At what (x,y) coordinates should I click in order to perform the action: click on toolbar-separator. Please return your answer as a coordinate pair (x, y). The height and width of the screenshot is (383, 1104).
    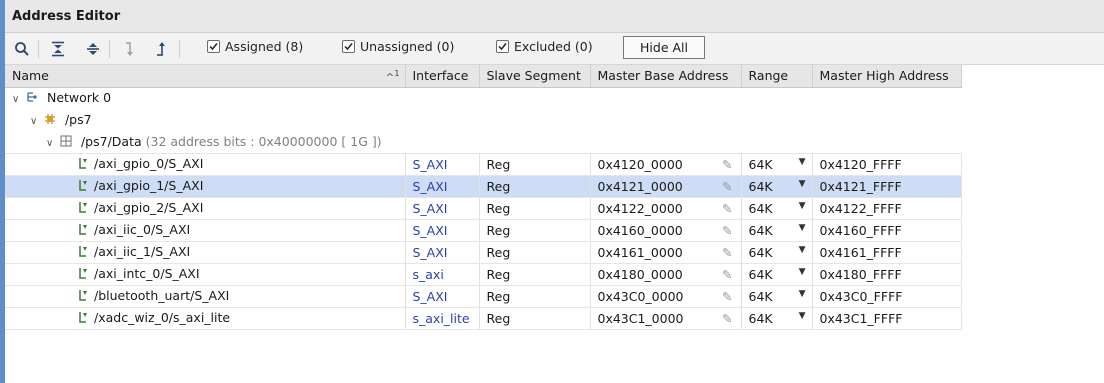
    Looking at the image, I should click on (109, 49).